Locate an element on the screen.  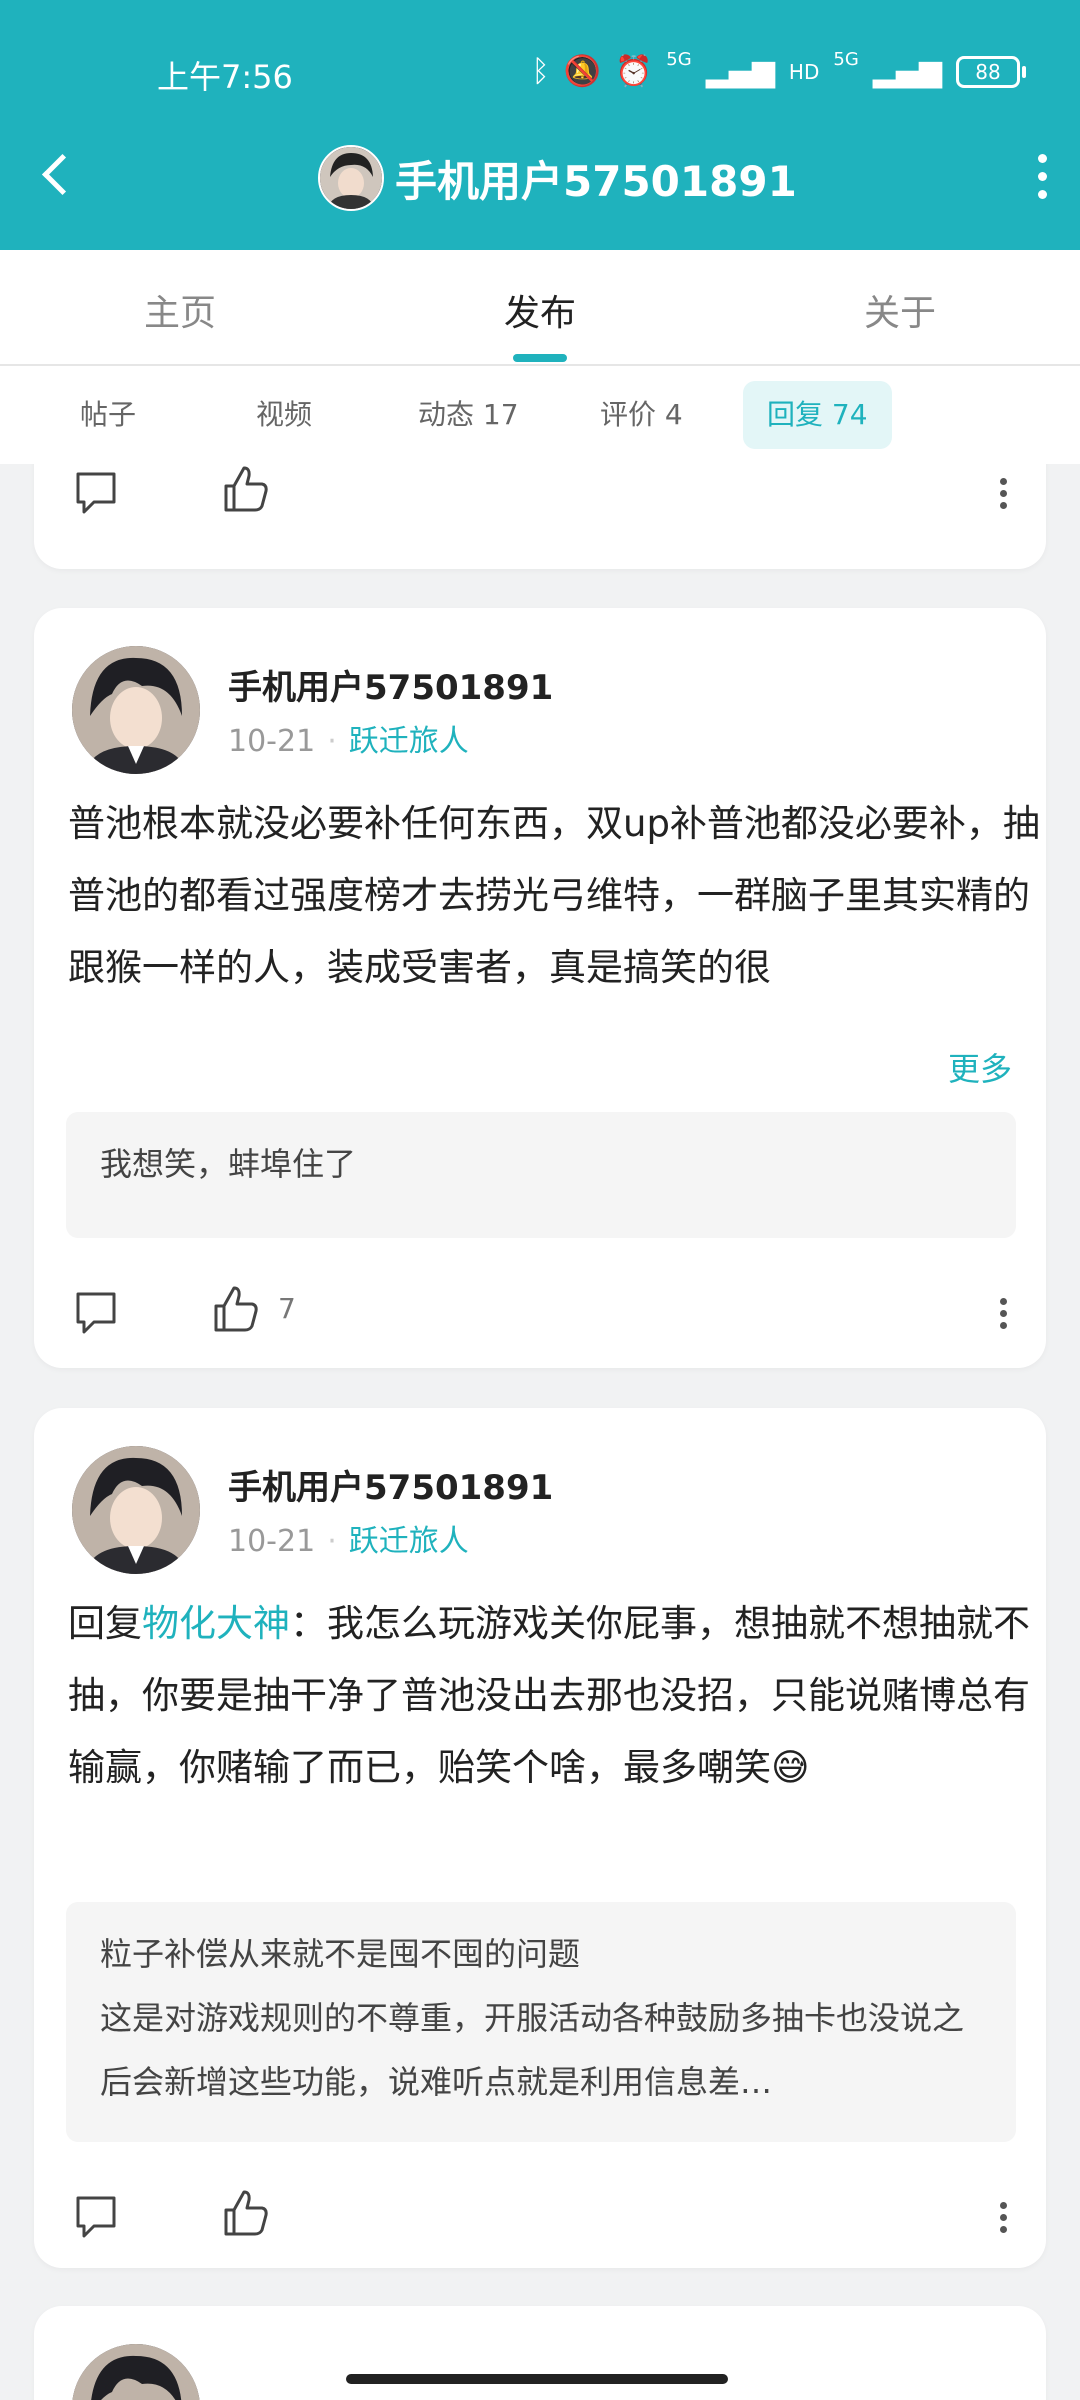
sub-tabs: 帖子 视频 动态 17 评价 4 回复 74 is located at coordinates (540, 415).